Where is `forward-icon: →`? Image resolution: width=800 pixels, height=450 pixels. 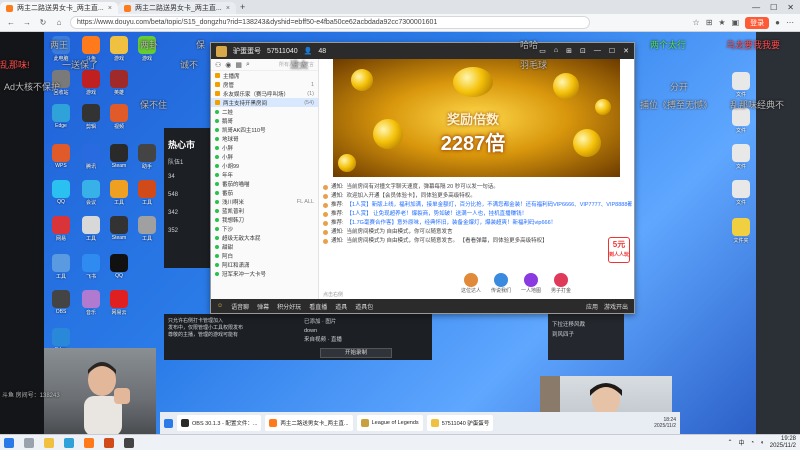 forward-icon: → is located at coordinates (27, 22).